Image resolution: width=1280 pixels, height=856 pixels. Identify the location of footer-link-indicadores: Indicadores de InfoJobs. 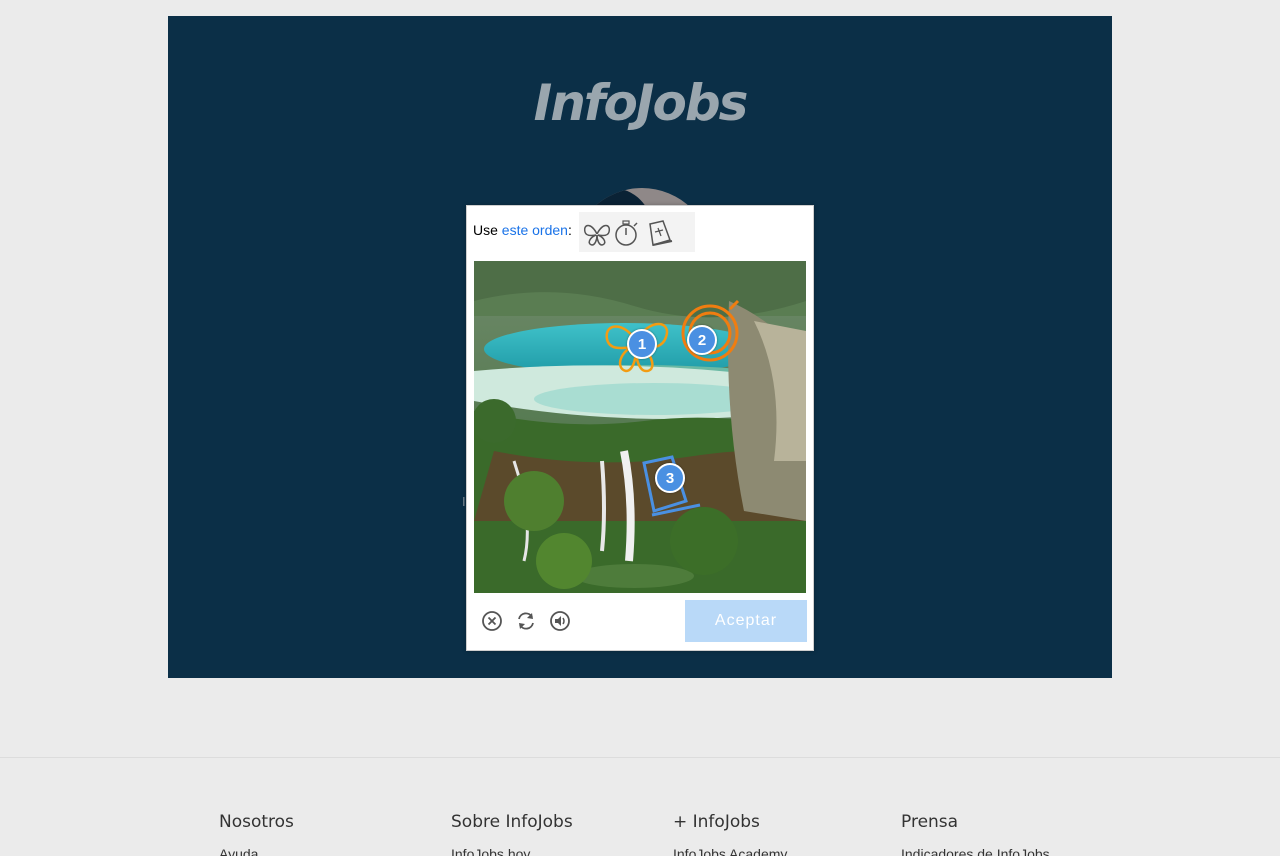
(975, 851).